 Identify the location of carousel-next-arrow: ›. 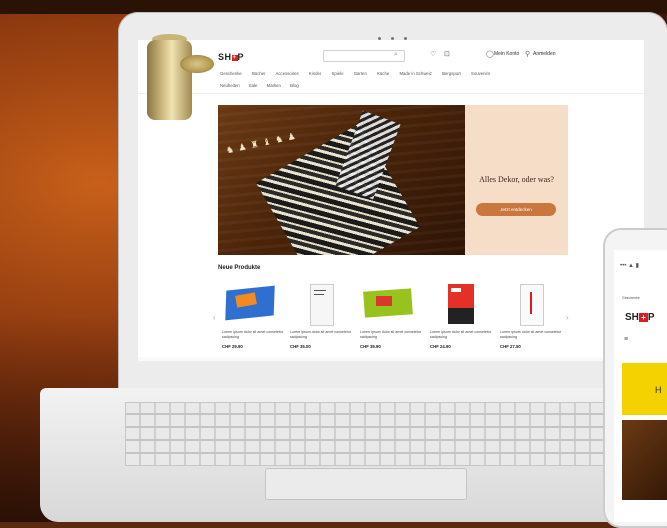
(567, 317).